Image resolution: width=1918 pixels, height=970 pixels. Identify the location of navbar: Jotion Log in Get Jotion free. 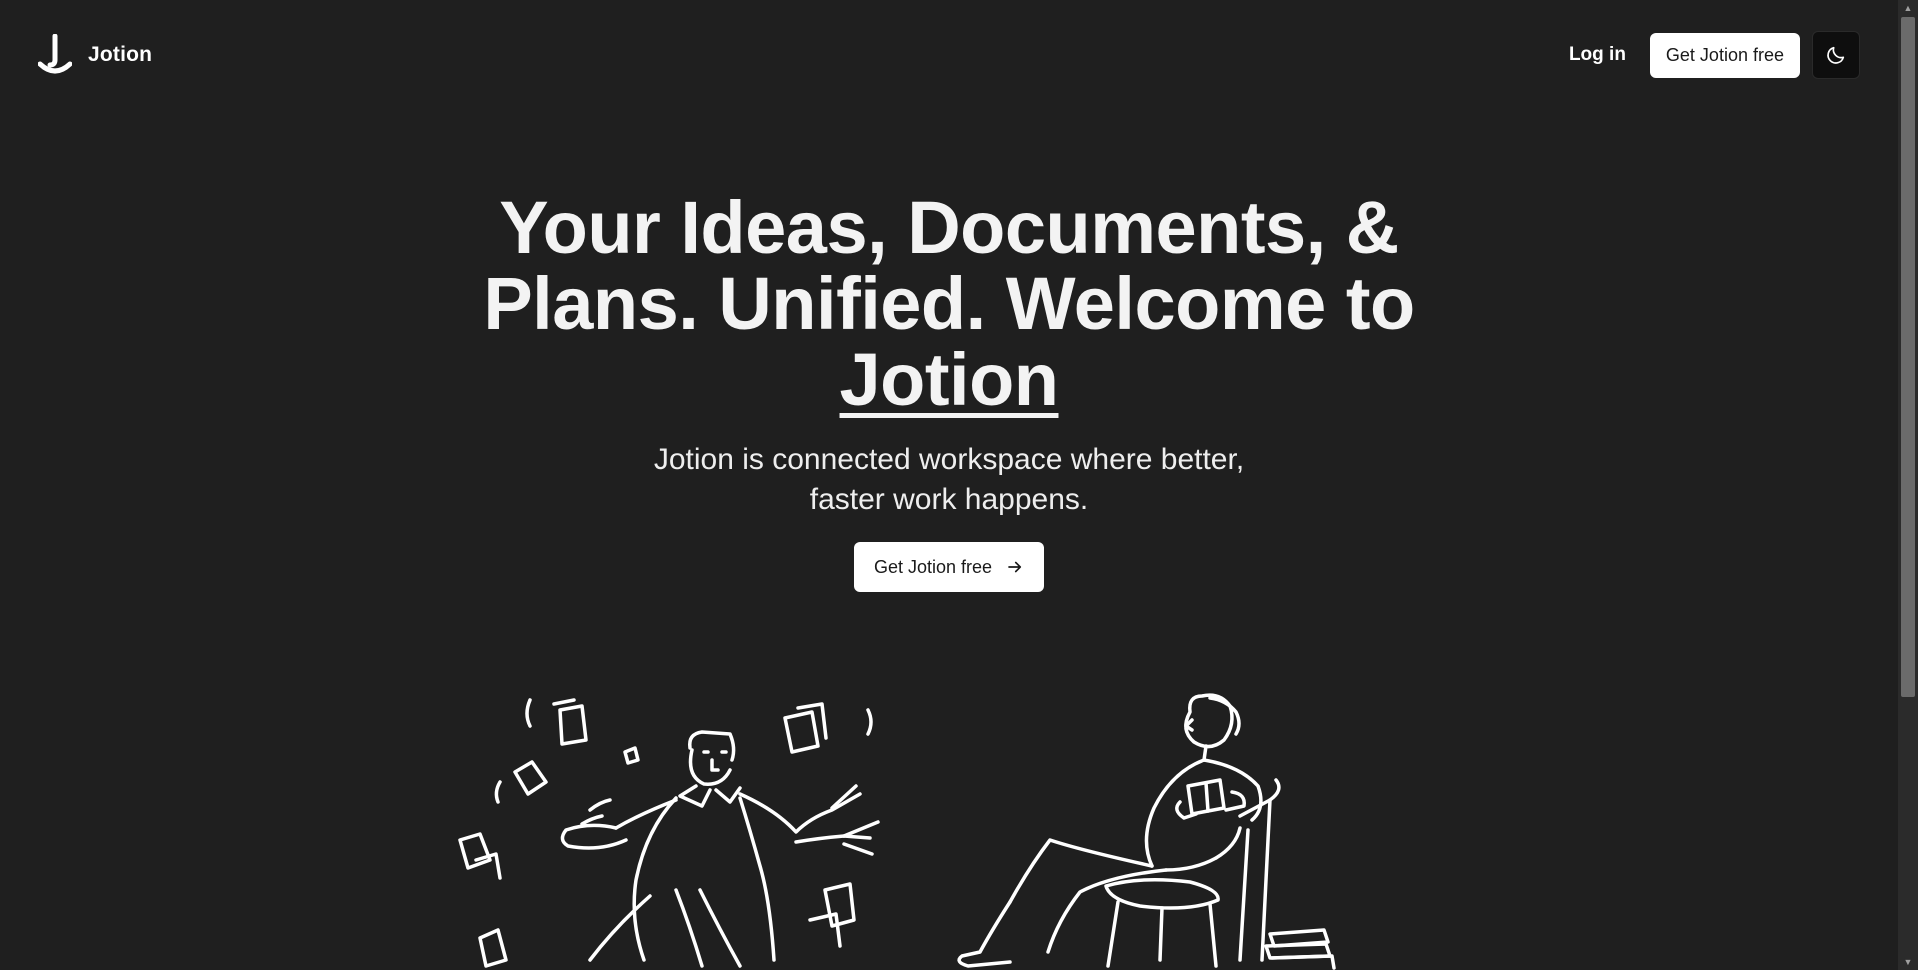
(949, 55).